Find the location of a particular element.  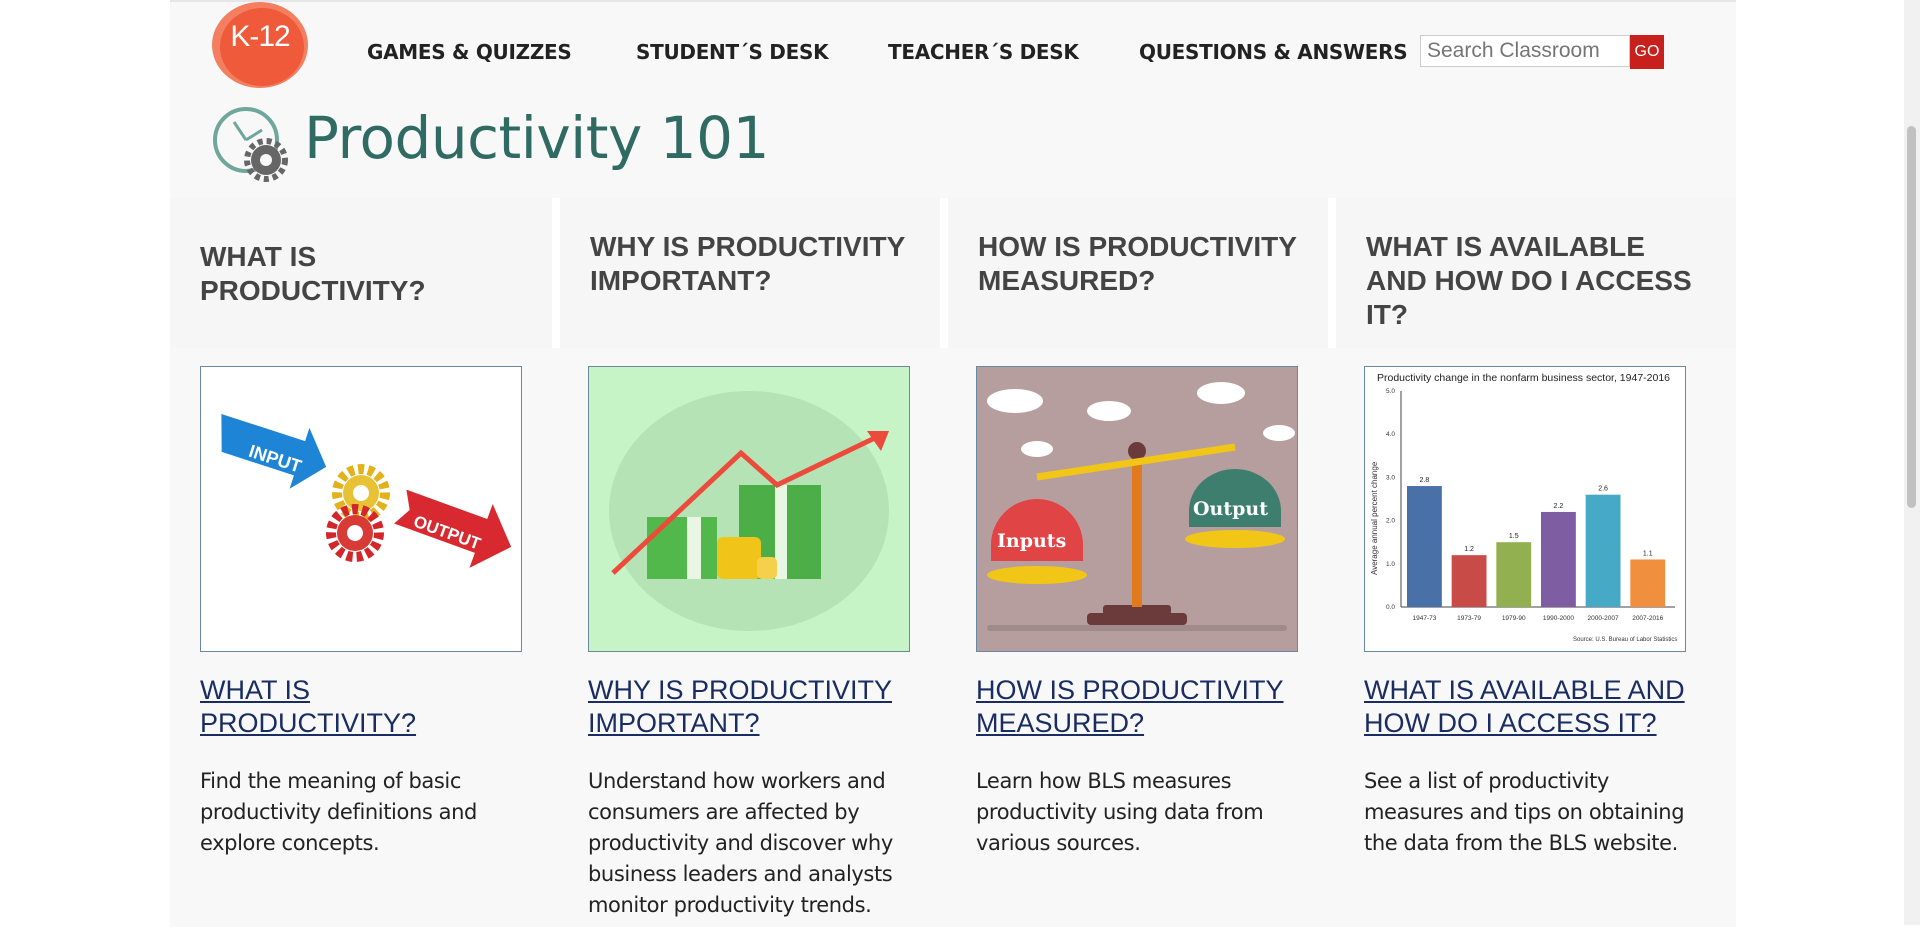

scrollbar-thumb is located at coordinates (1911, 317).